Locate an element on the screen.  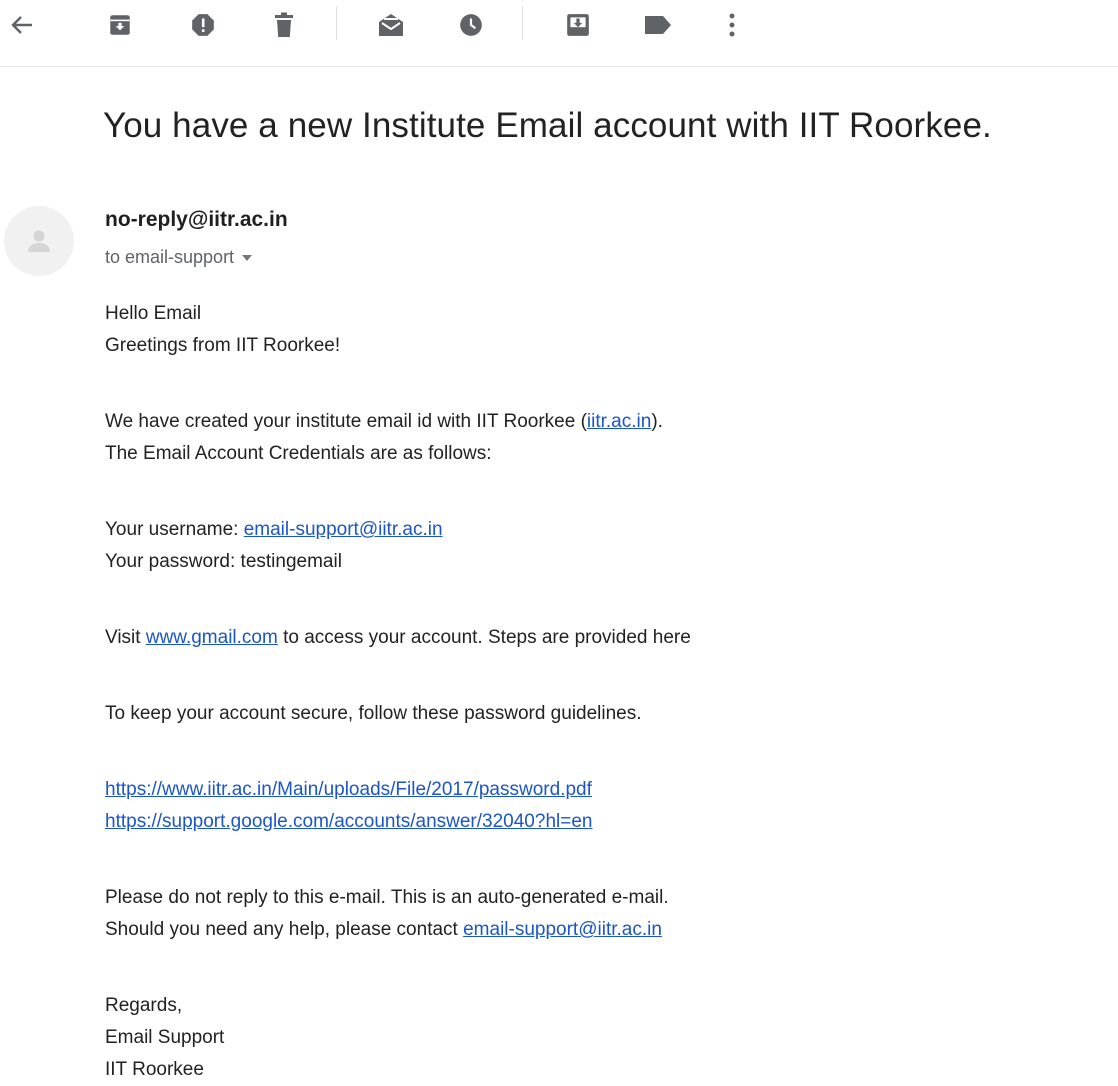
sender-email: no-reply@iitr.ac.in is located at coordinates (196, 220).